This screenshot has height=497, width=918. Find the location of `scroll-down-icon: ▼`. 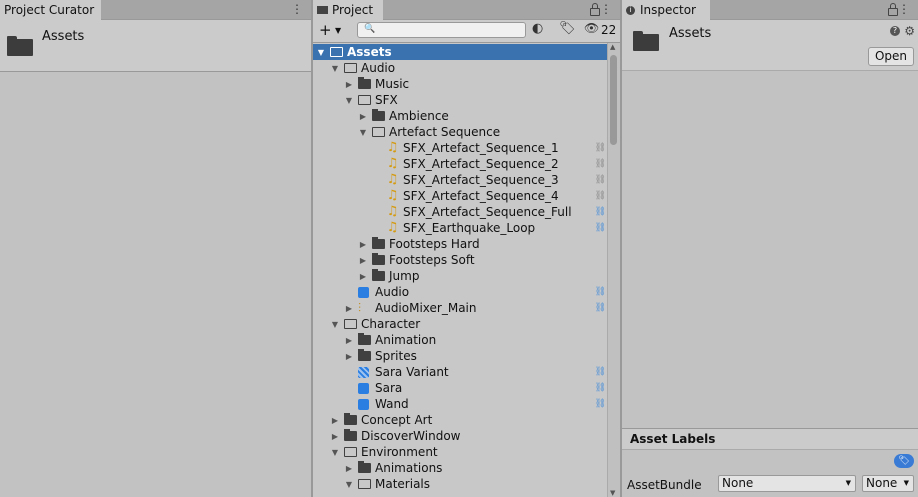

scroll-down-icon: ▼ is located at coordinates (612, 493).